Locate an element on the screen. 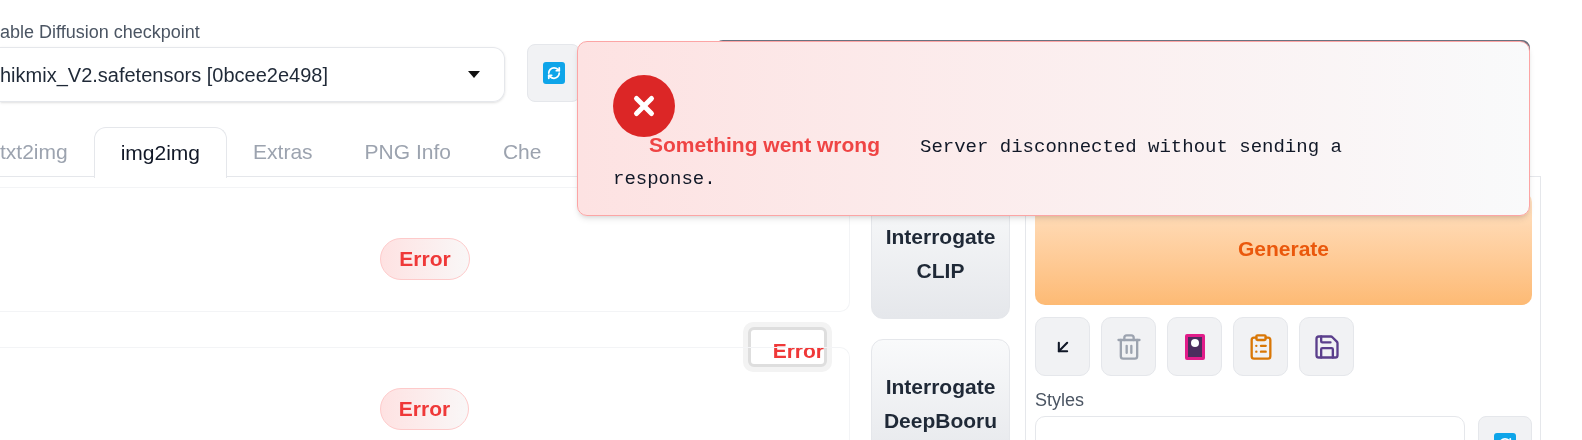 The height and width of the screenshot is (440, 1582). save-button is located at coordinates (1326, 346).